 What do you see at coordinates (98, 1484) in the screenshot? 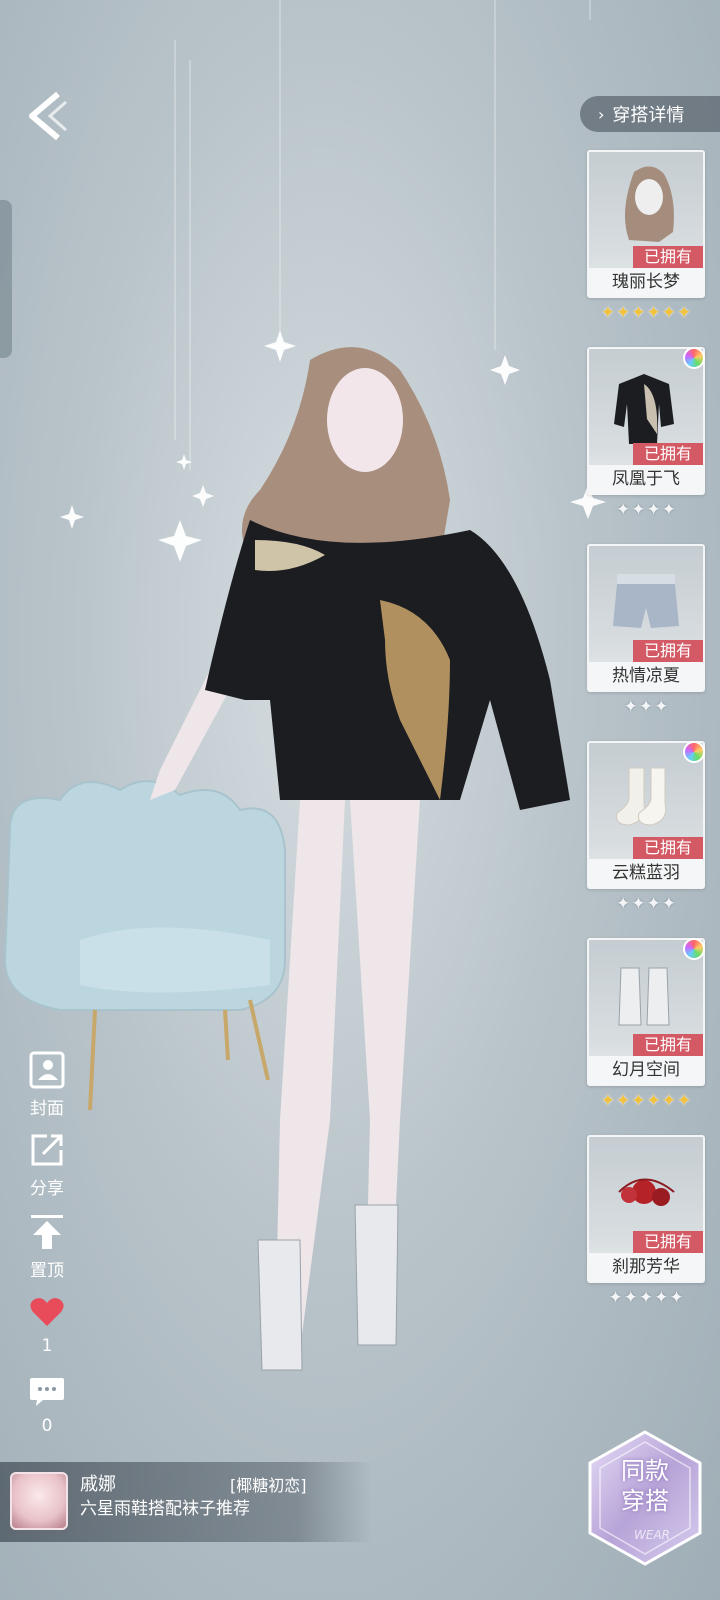
I see `author-name: 戚娜` at bounding box center [98, 1484].